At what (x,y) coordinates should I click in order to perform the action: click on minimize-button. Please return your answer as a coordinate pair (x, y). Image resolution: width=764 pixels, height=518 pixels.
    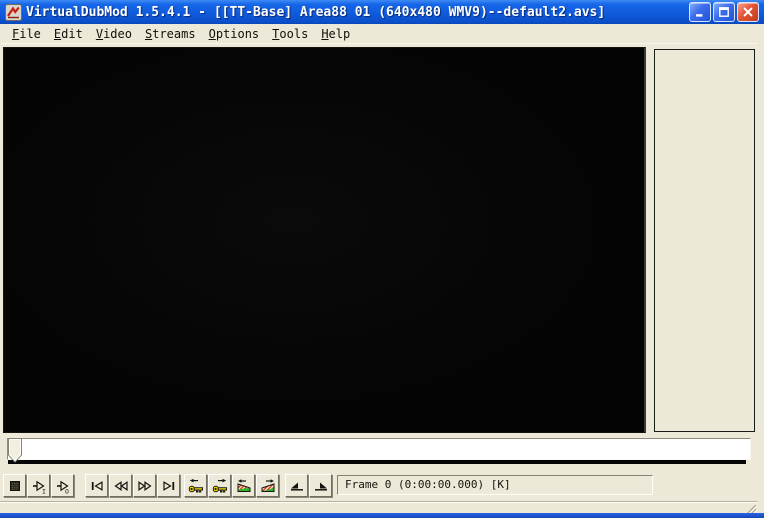
    Looking at the image, I should click on (700, 12).